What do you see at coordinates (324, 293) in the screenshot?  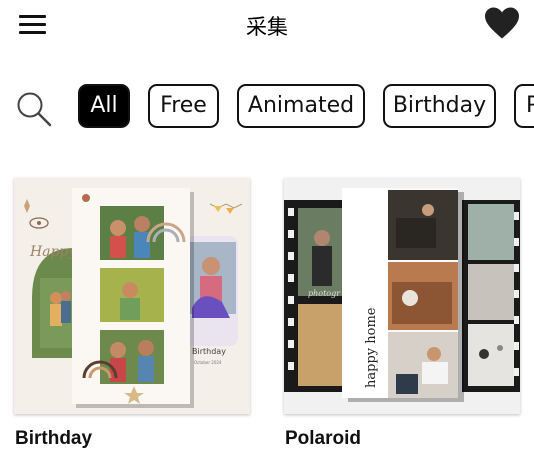 I see `polaroid-watermark-text: photogr` at bounding box center [324, 293].